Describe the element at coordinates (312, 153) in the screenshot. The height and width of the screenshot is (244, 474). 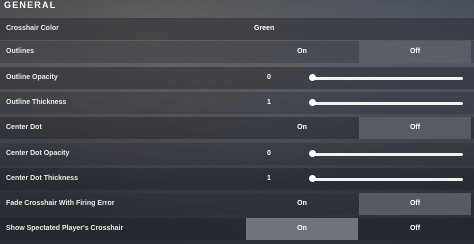
I see `center-dot-opacity-slider-handle` at that location.